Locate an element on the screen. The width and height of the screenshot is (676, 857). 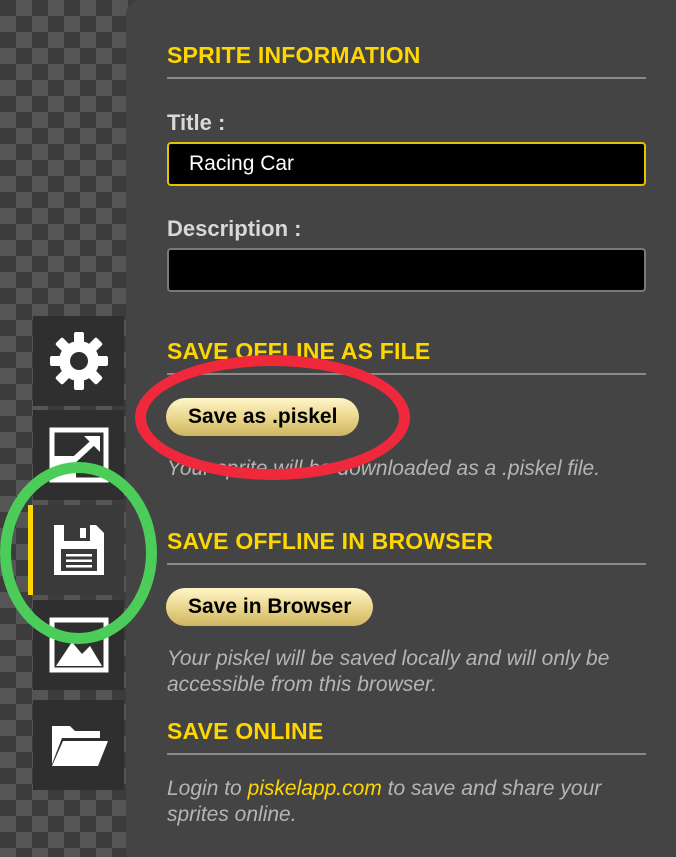
title-input is located at coordinates (406, 164).